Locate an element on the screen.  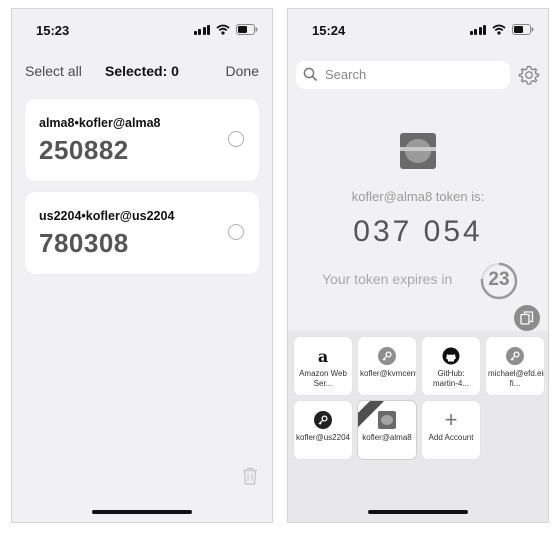
token-card: alma8•kofler@alma8 250882 is located at coordinates (142, 140).